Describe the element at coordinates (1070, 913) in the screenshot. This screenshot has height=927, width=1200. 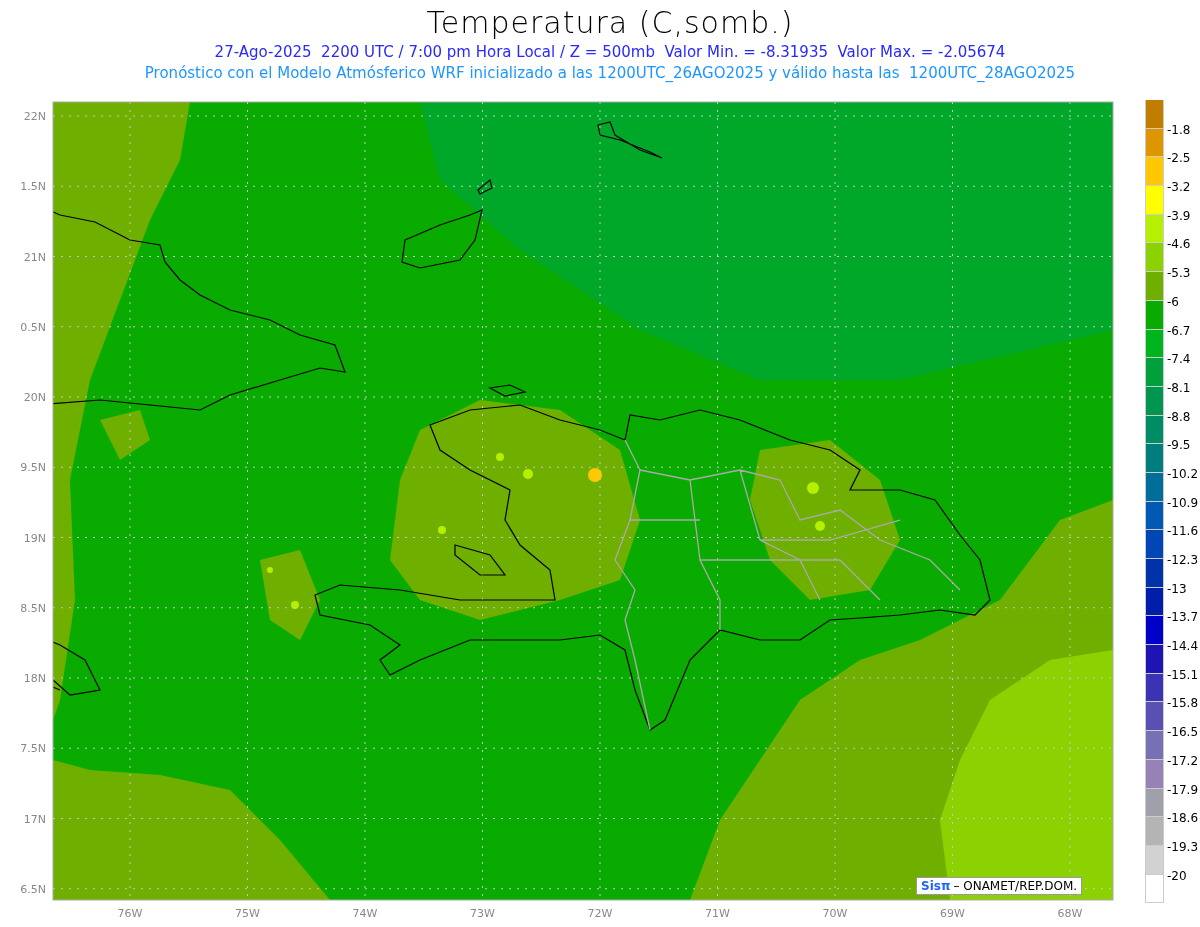
I see `longitude-label: 68W` at that location.